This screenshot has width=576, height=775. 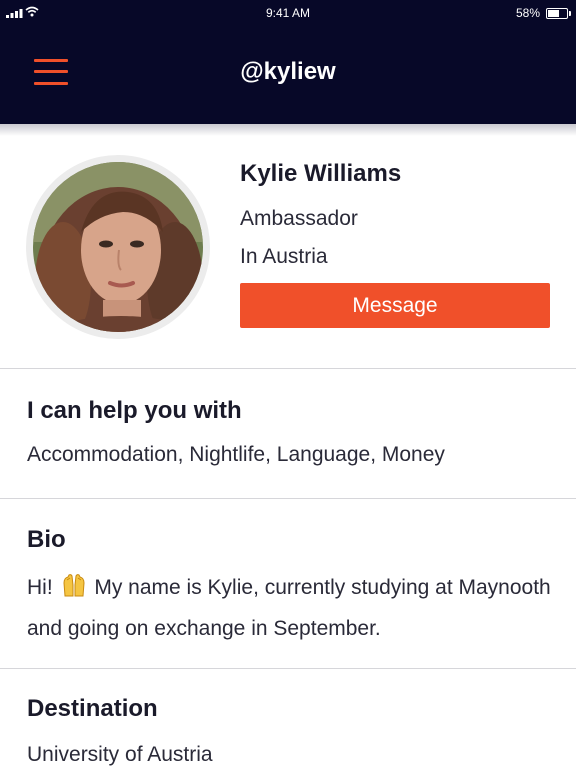 I want to click on status-time: 9:41 AM, so click(x=288, y=13).